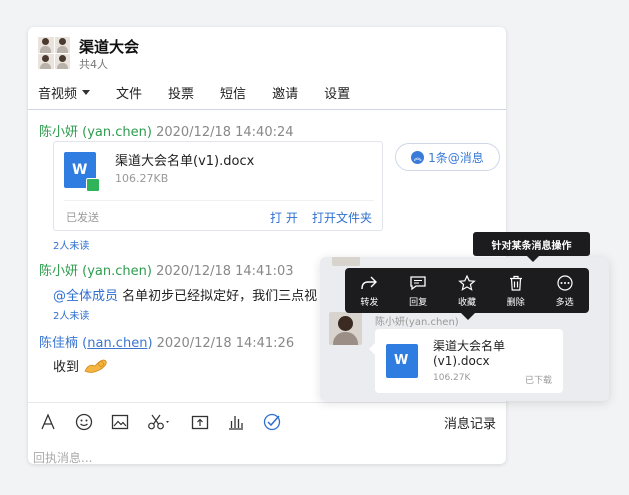 This screenshot has height=495, width=629. I want to click on menu-item-multiselect: 多选, so click(565, 291).